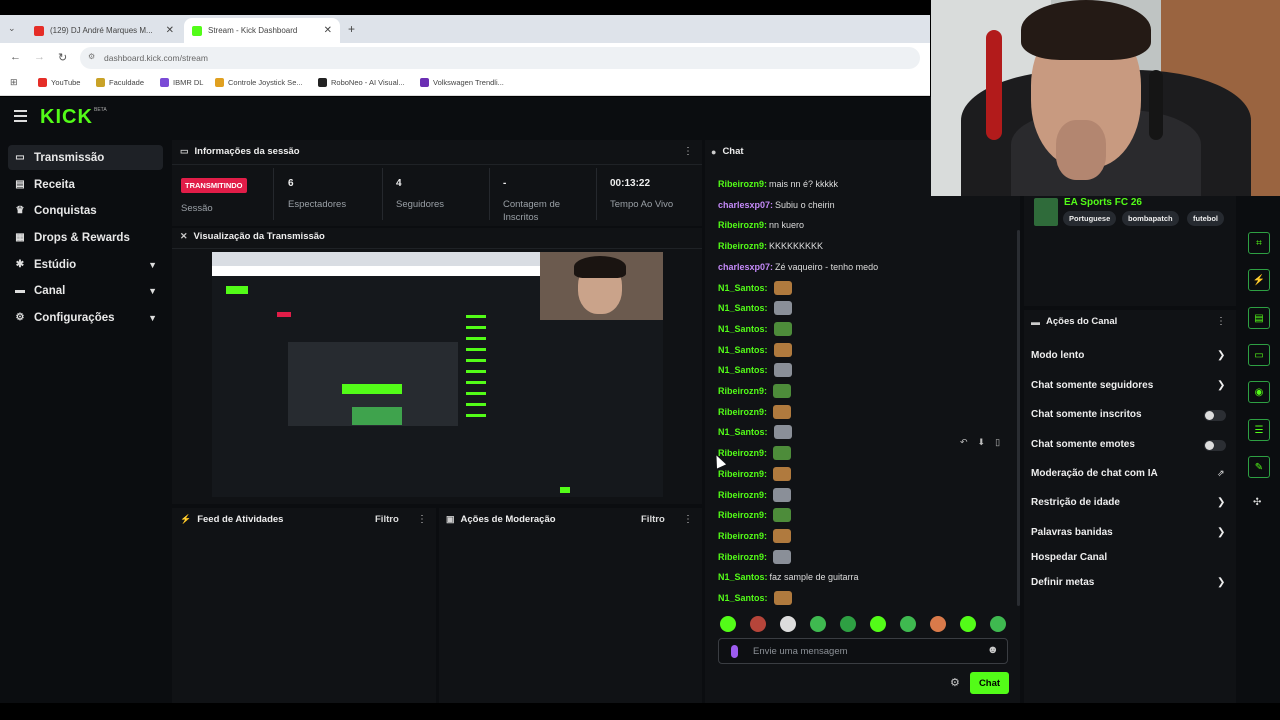  What do you see at coordinates (1103, 202) in the screenshot?
I see `stream-category: EA Sports FC 26` at bounding box center [1103, 202].